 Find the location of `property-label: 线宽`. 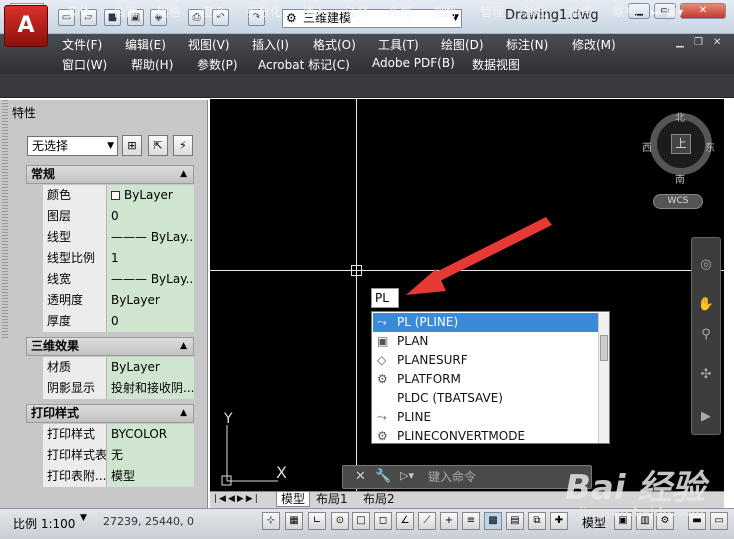

property-label: 线宽 is located at coordinates (75, 279).